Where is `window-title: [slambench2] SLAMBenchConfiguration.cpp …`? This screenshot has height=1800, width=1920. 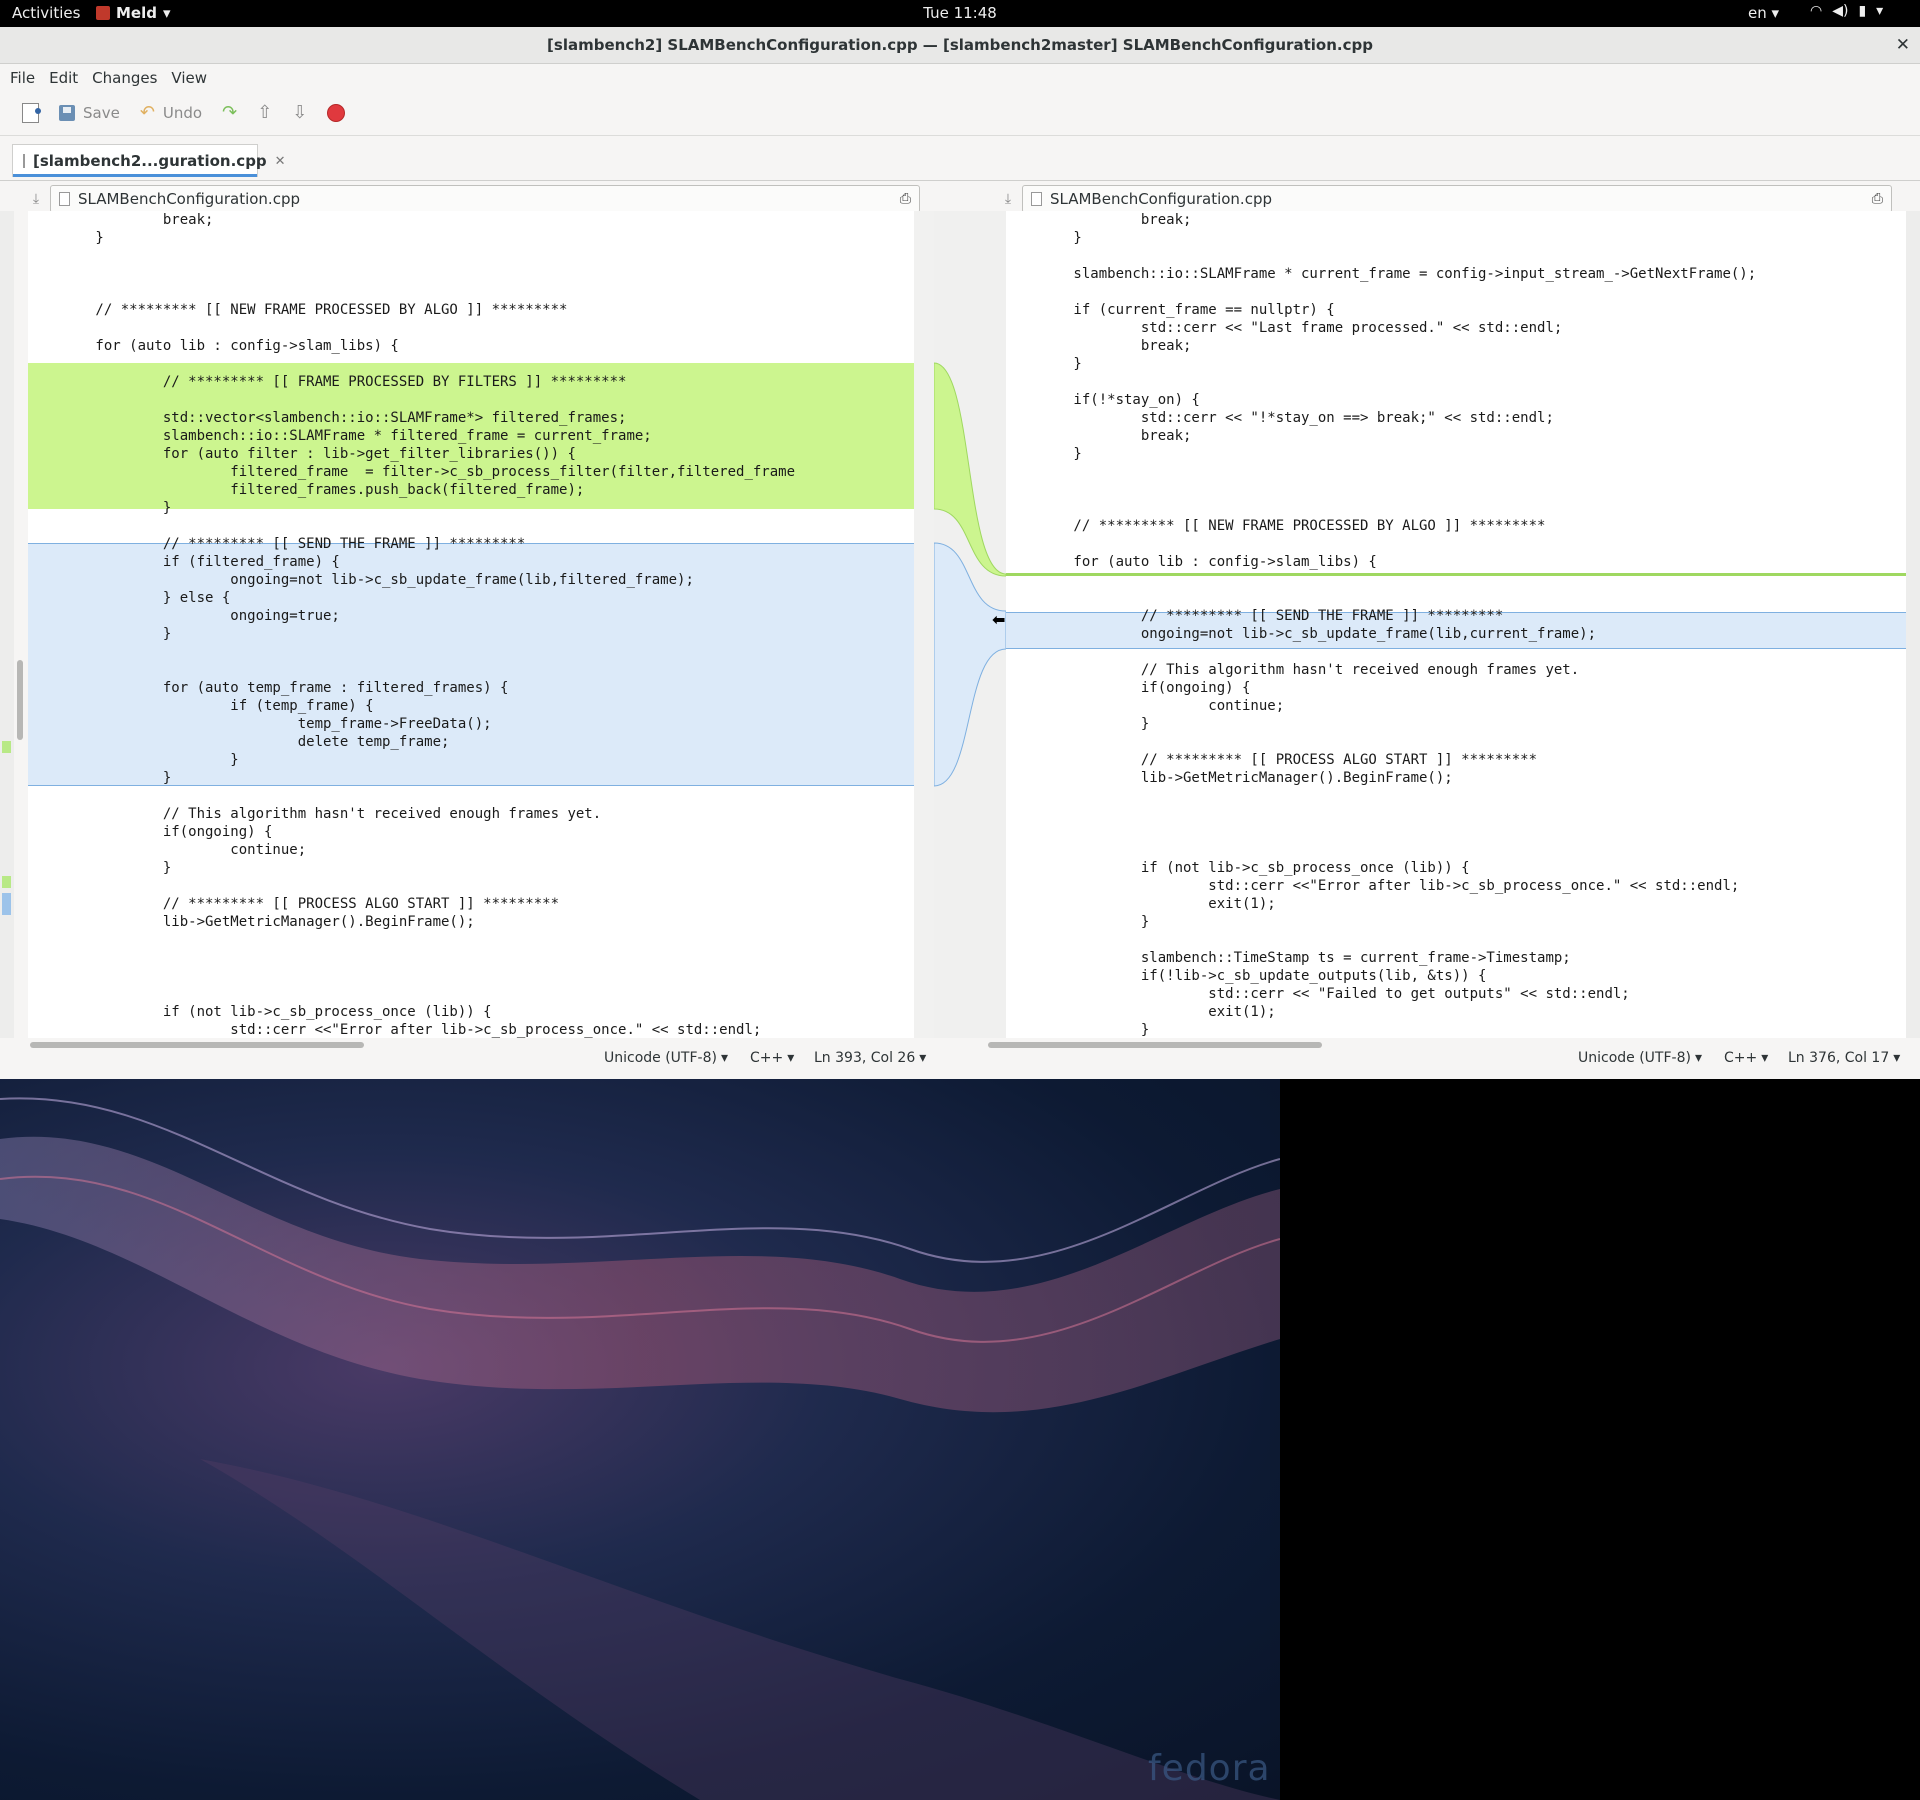
window-title: [slambench2] SLAMBenchConfiguration.cpp … is located at coordinates (960, 45).